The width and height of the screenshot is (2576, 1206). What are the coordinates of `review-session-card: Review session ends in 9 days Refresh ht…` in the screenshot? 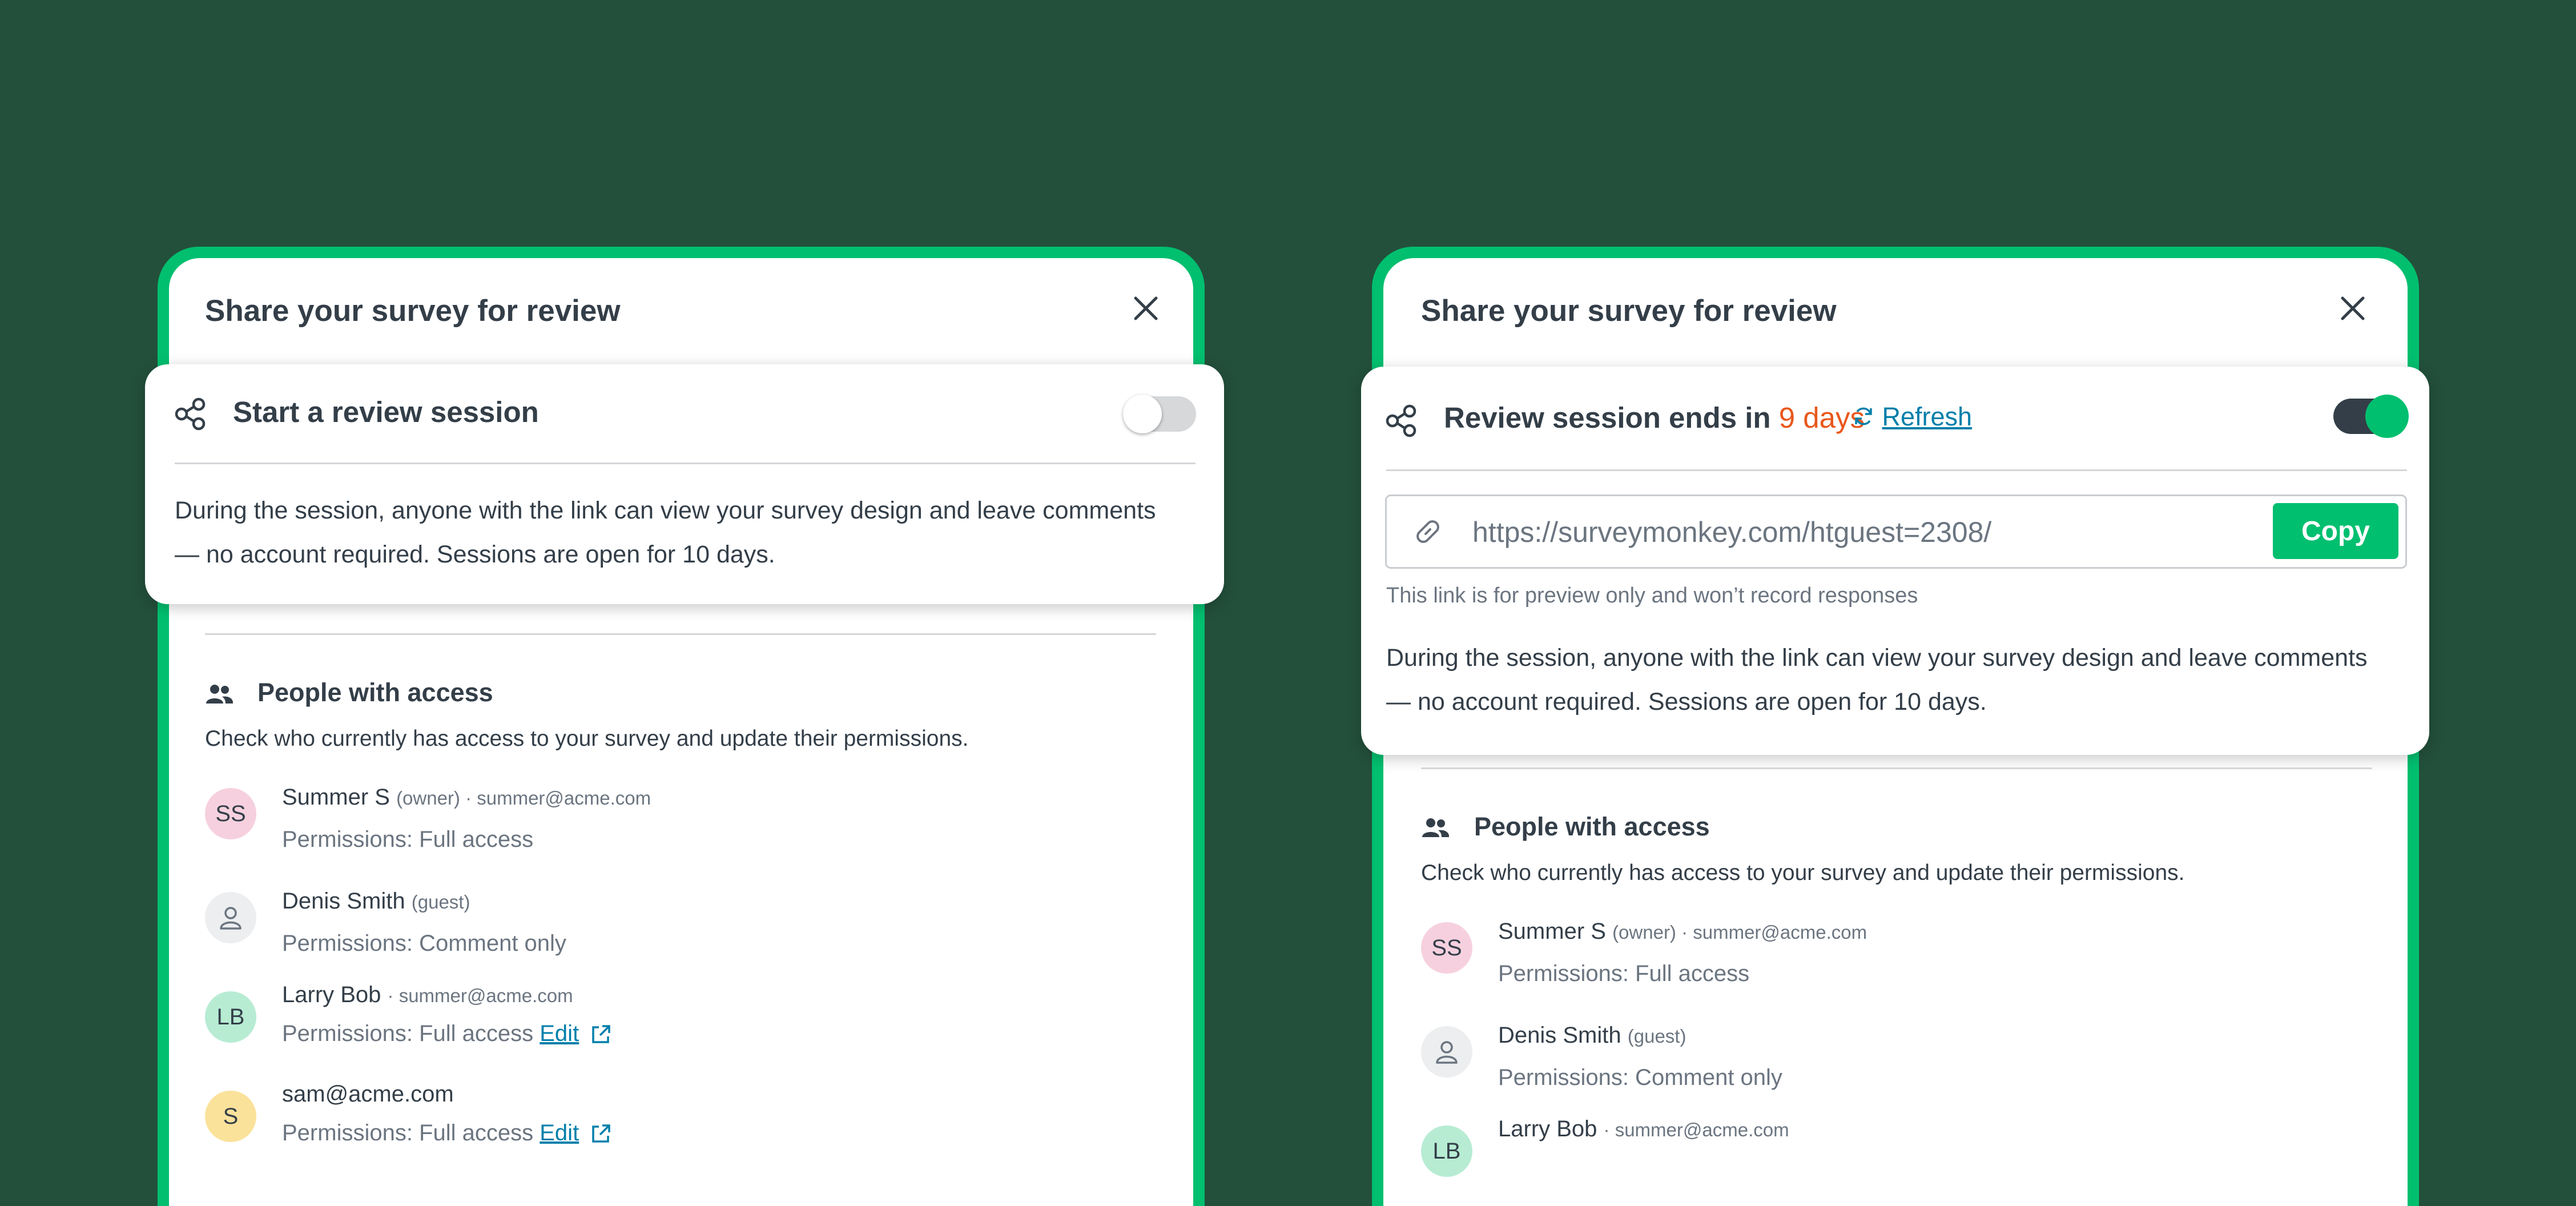 It's located at (1895, 561).